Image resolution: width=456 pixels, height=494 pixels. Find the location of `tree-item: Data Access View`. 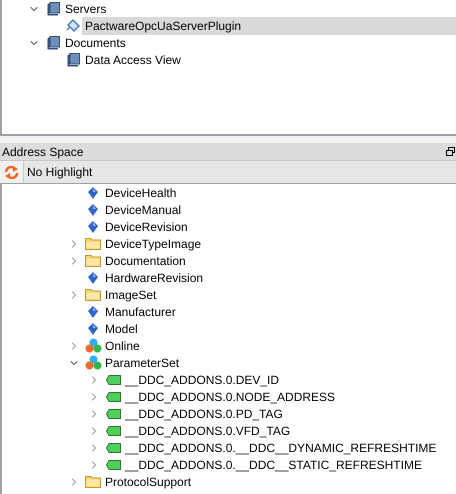

tree-item: Data Access View is located at coordinates (269, 59).